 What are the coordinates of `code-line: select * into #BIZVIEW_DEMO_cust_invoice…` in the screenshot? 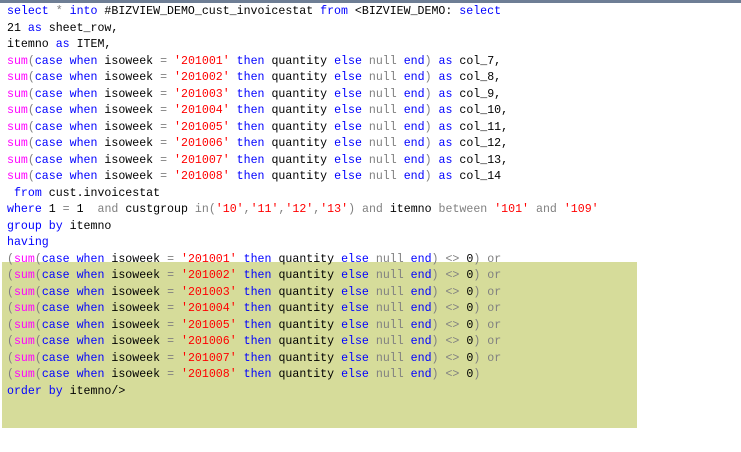 It's located at (303, 12).